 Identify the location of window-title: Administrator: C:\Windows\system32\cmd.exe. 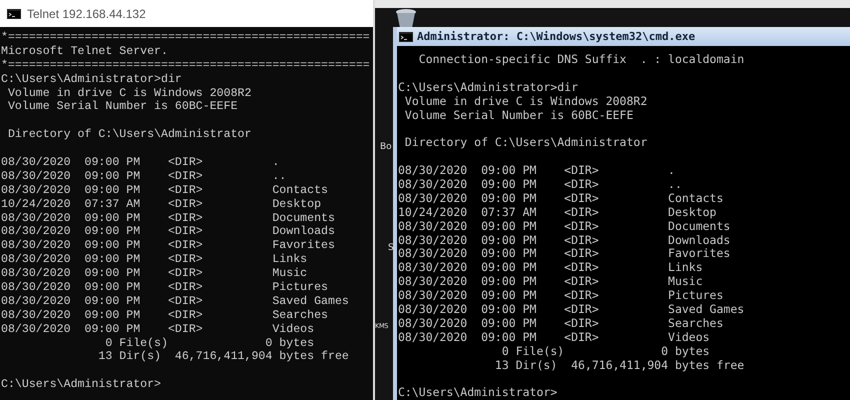
(556, 36).